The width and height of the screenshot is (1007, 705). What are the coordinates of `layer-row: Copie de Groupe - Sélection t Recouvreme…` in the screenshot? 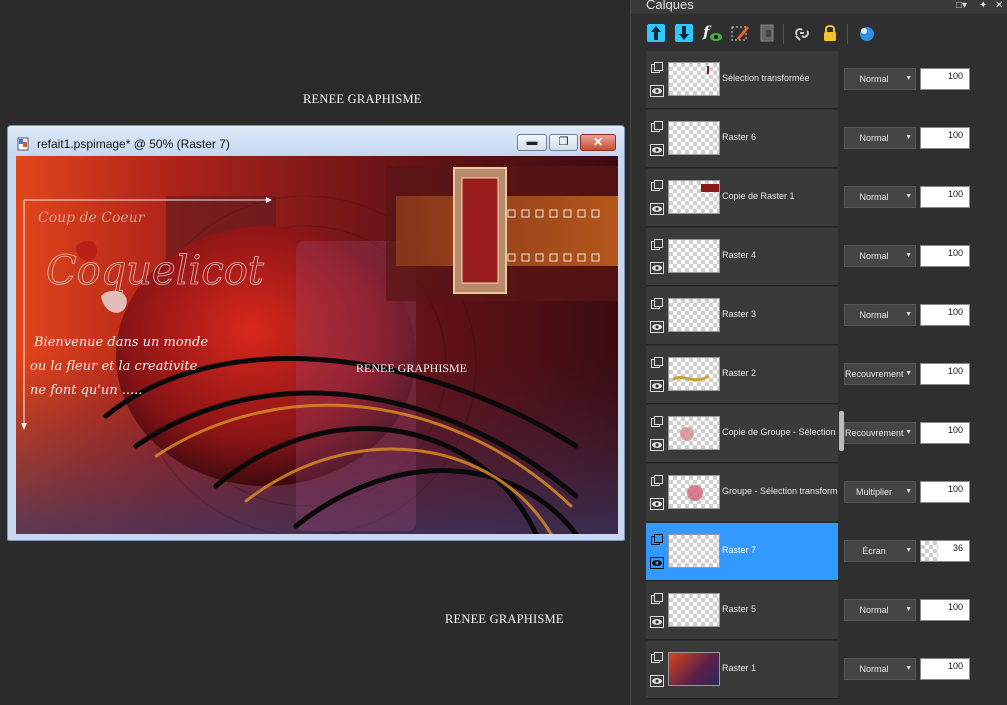 It's located at (826, 434).